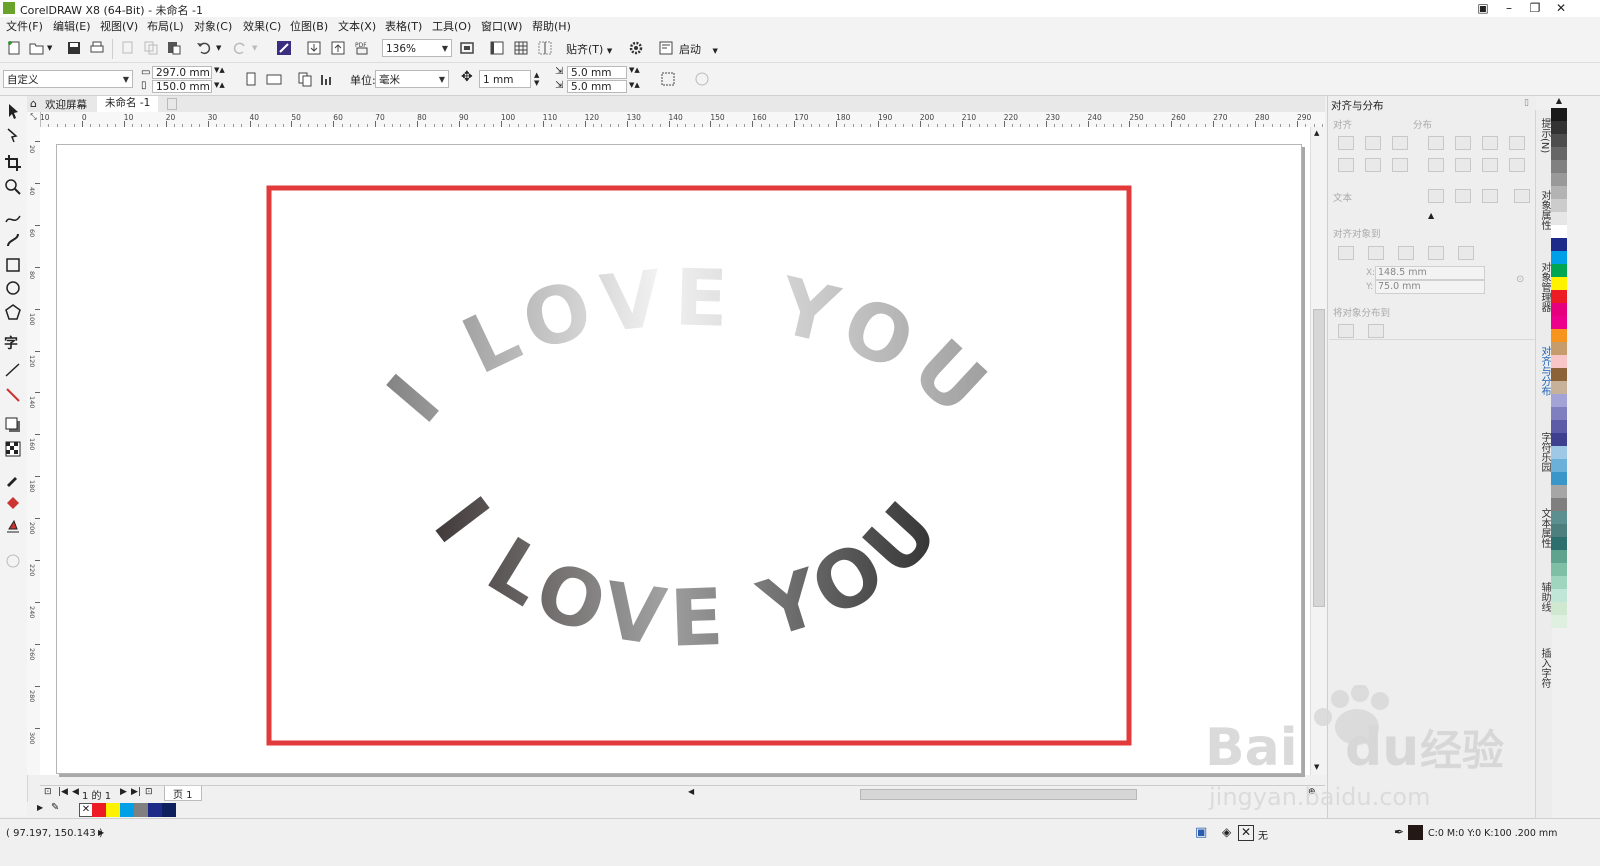 The height and width of the screenshot is (866, 1600). I want to click on last-page-icon: ▶|, so click(136, 792).